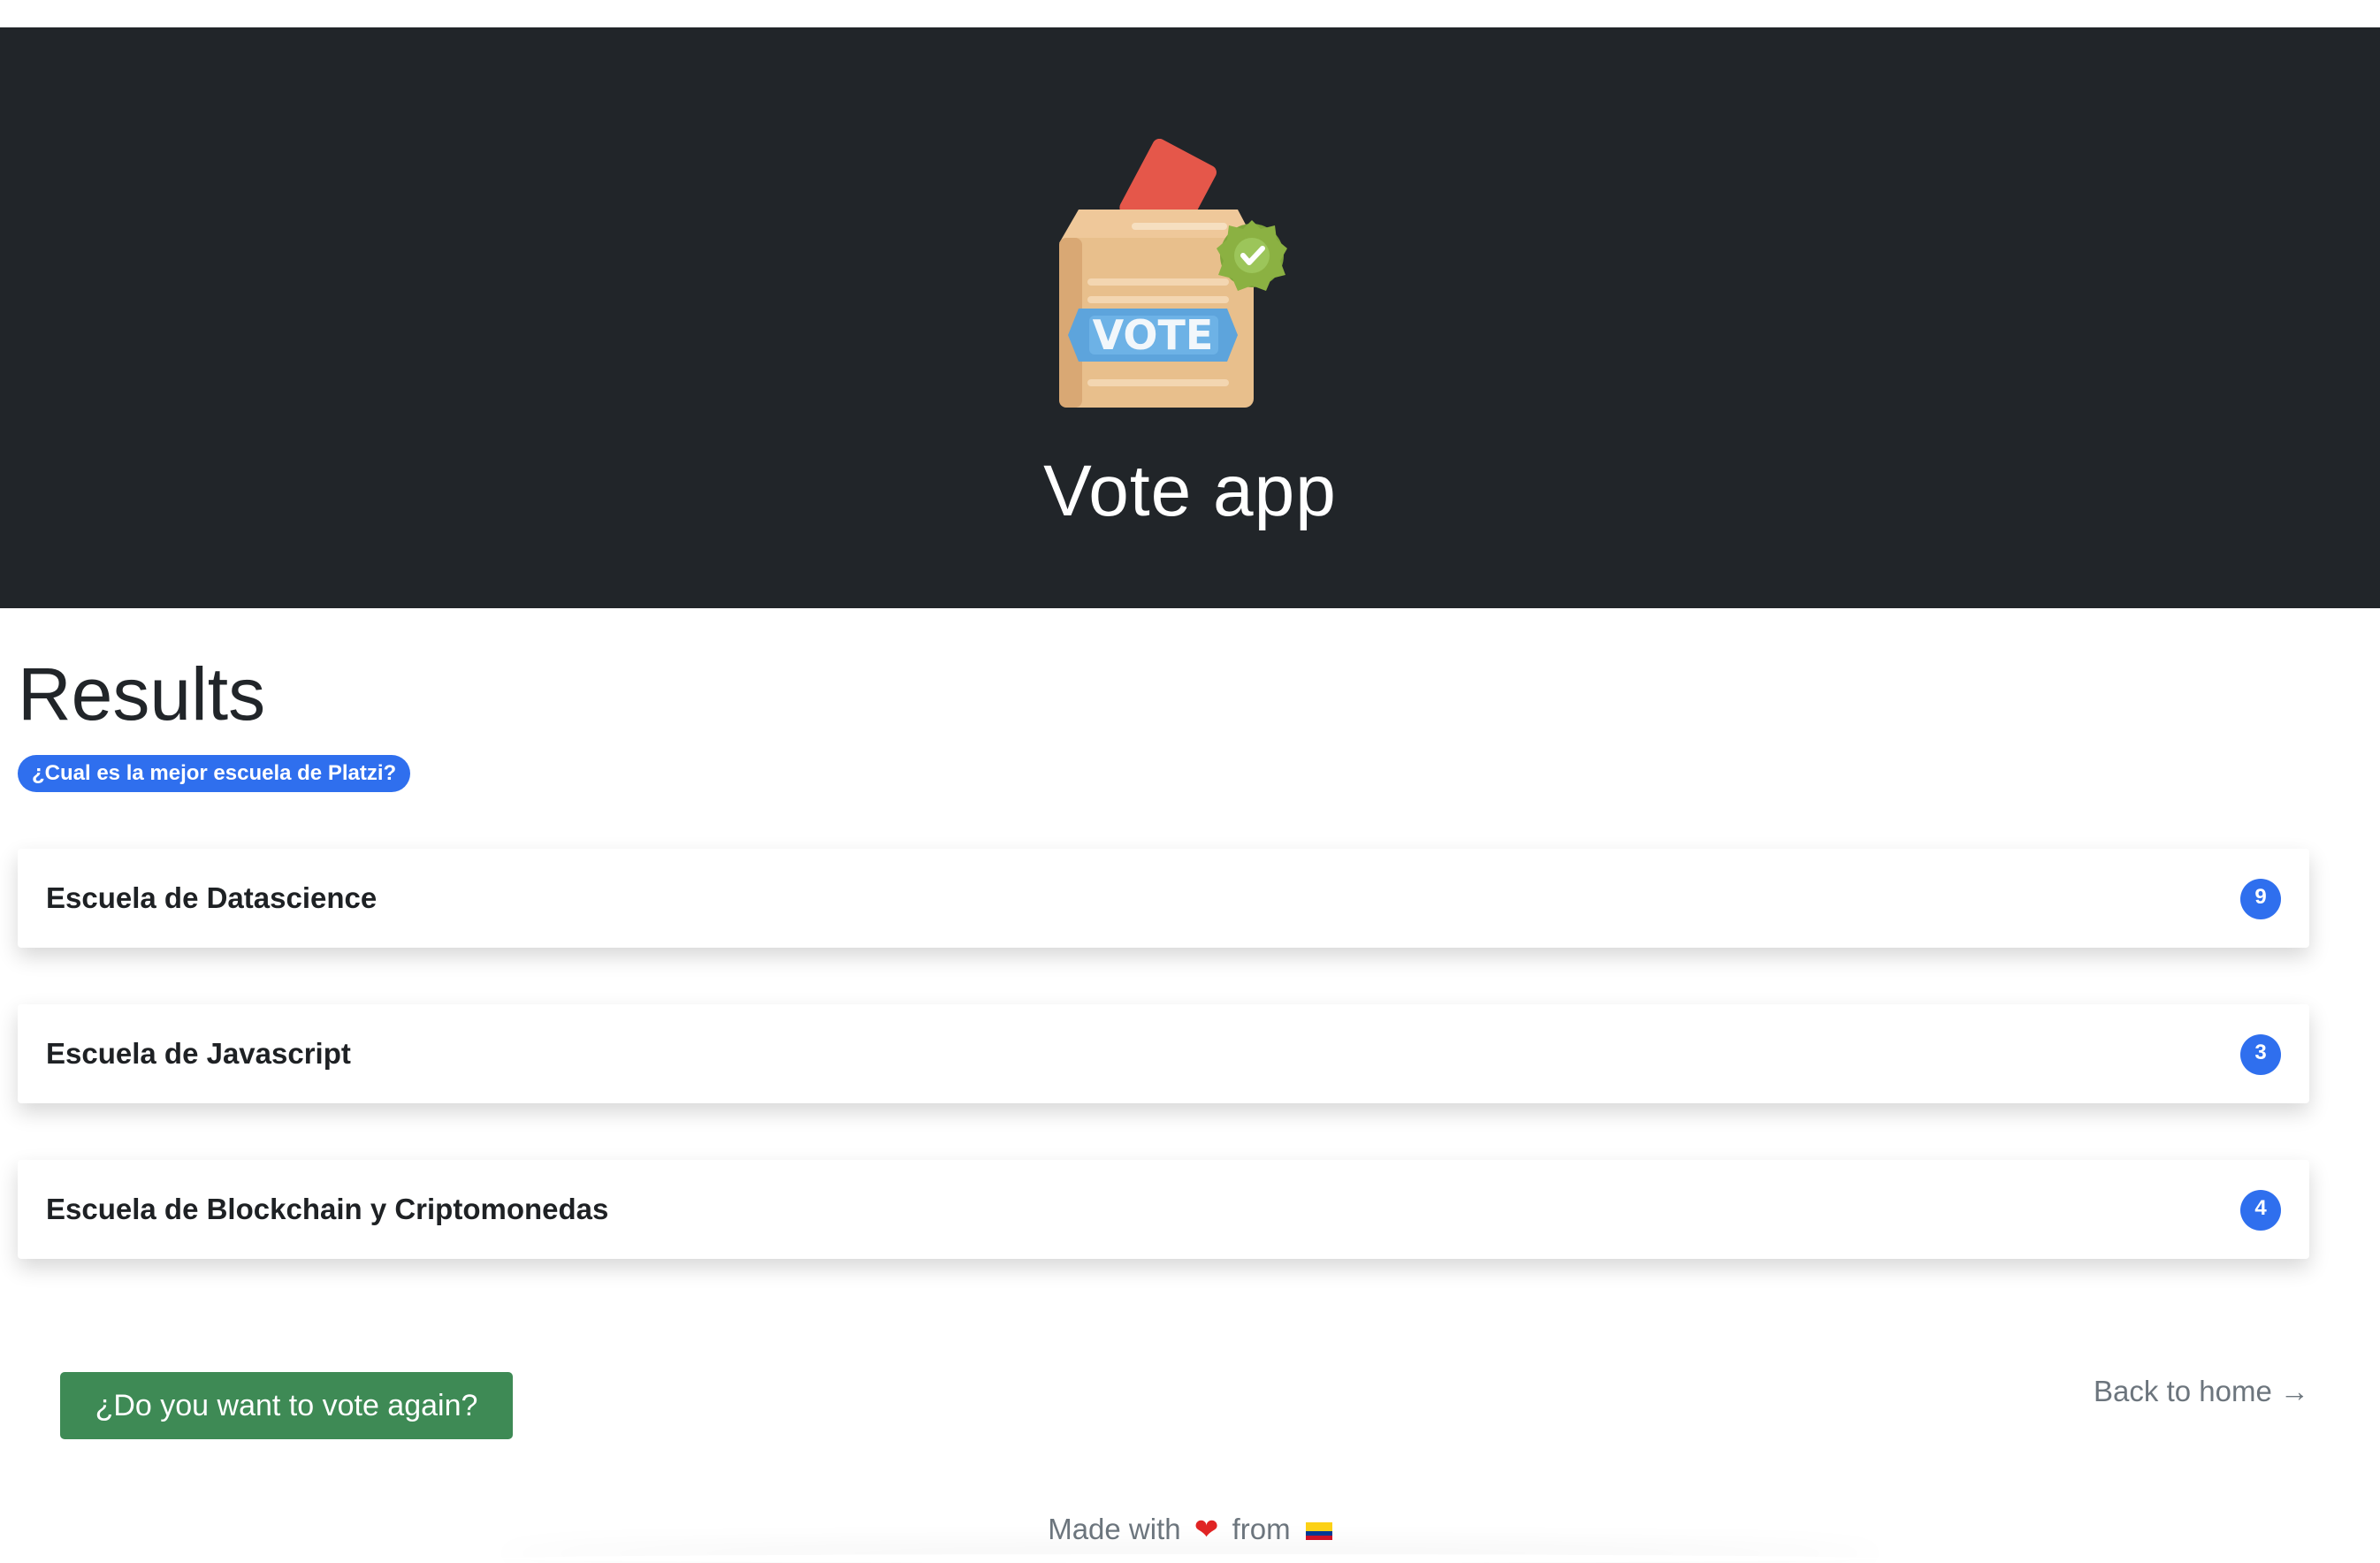 The width and height of the screenshot is (2380, 1563). Describe the element at coordinates (1190, 1529) in the screenshot. I see `footer: Made with ❤ from` at that location.